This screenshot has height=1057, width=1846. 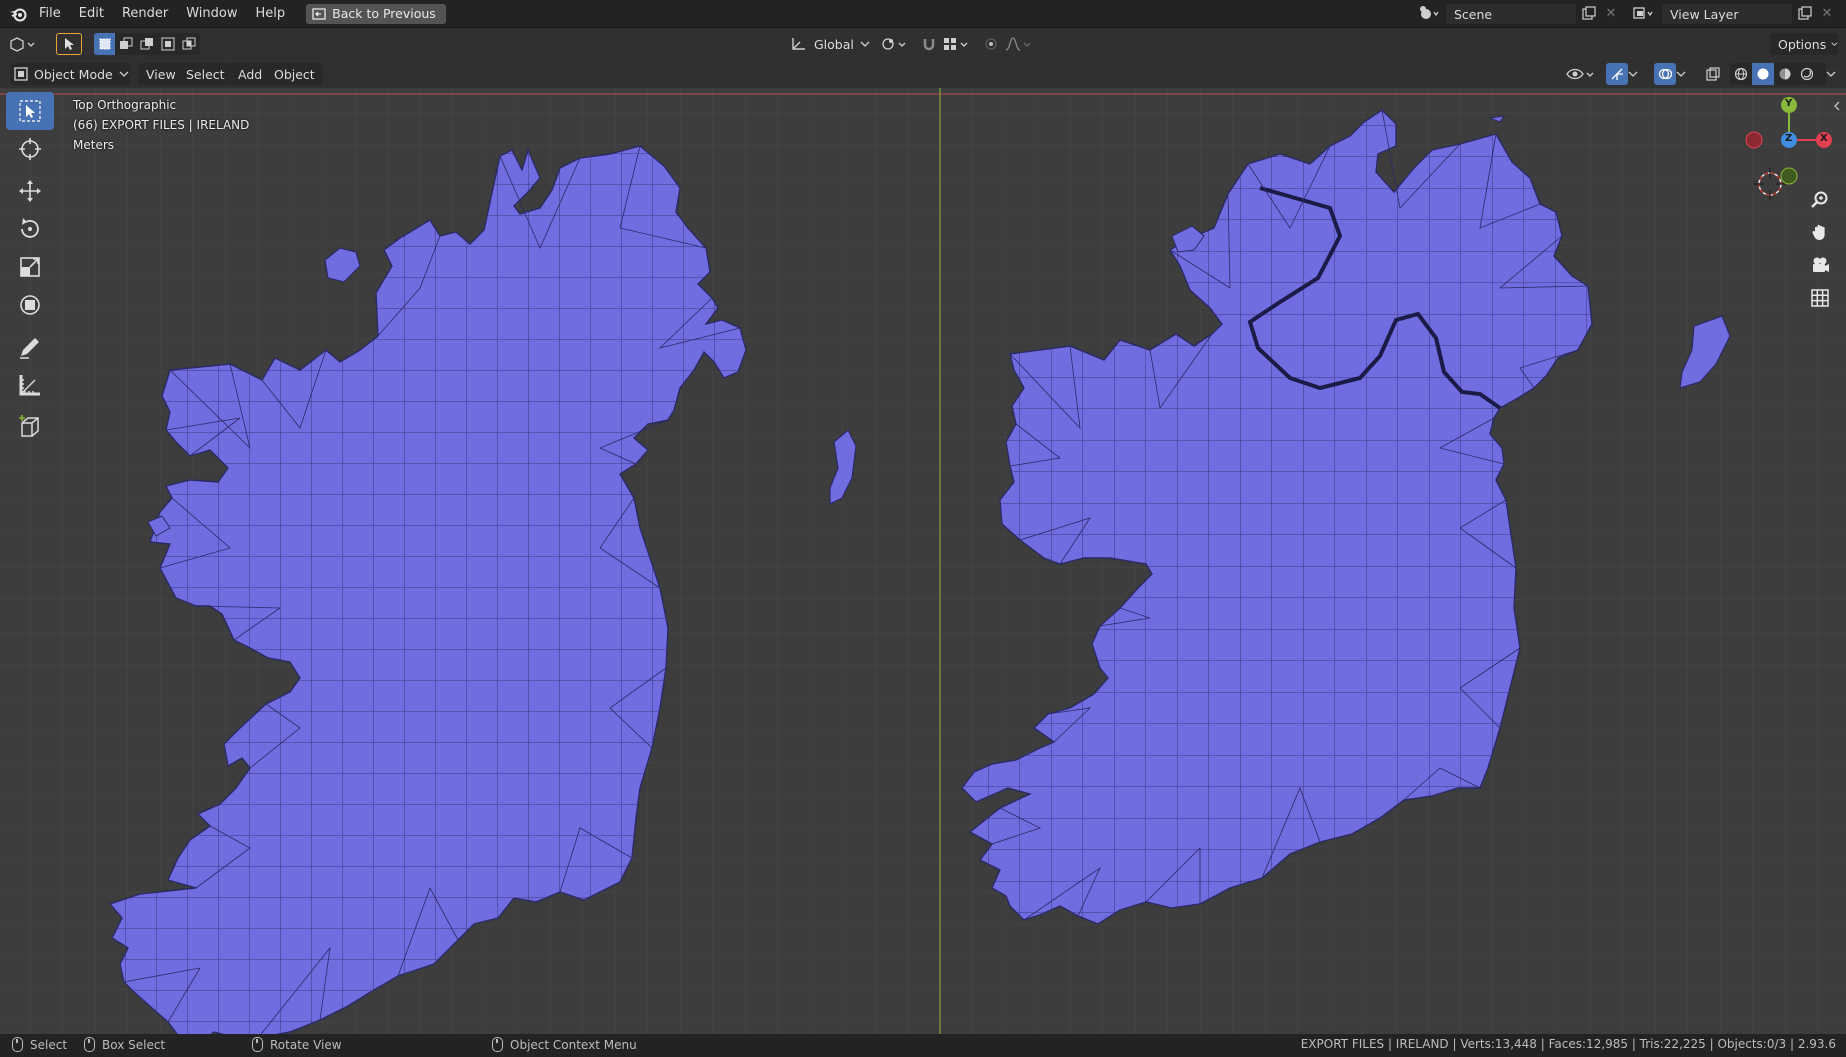 I want to click on solid-shading-icon, so click(x=1763, y=74).